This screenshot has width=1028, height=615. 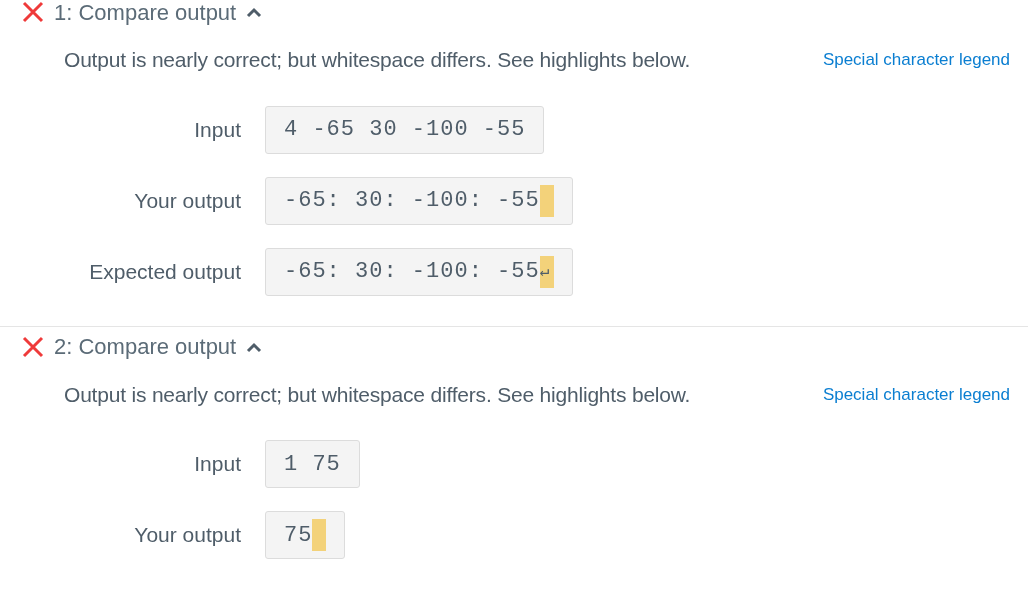 What do you see at coordinates (305, 535) in the screenshot?
I see `output-text-box: 75` at bounding box center [305, 535].